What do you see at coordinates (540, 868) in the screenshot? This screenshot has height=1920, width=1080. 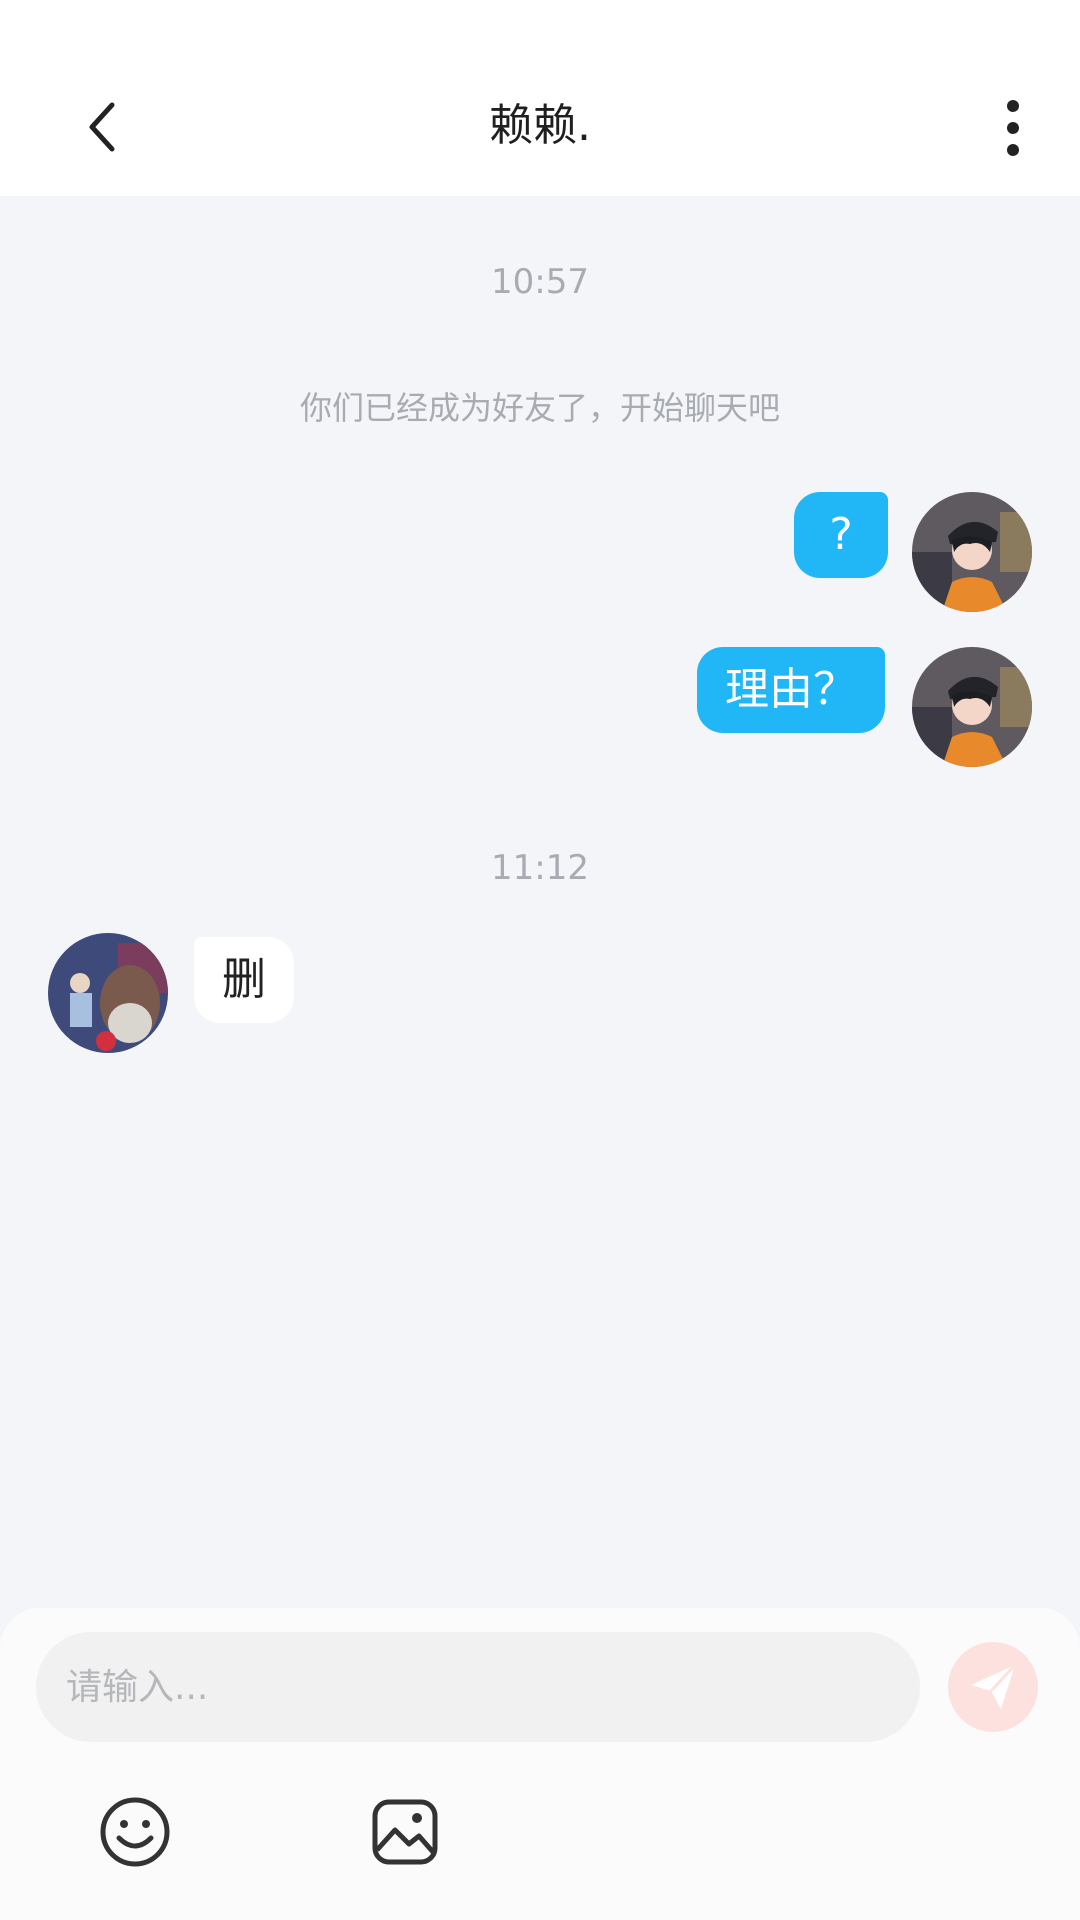 I see `timestamp: 11:12` at bounding box center [540, 868].